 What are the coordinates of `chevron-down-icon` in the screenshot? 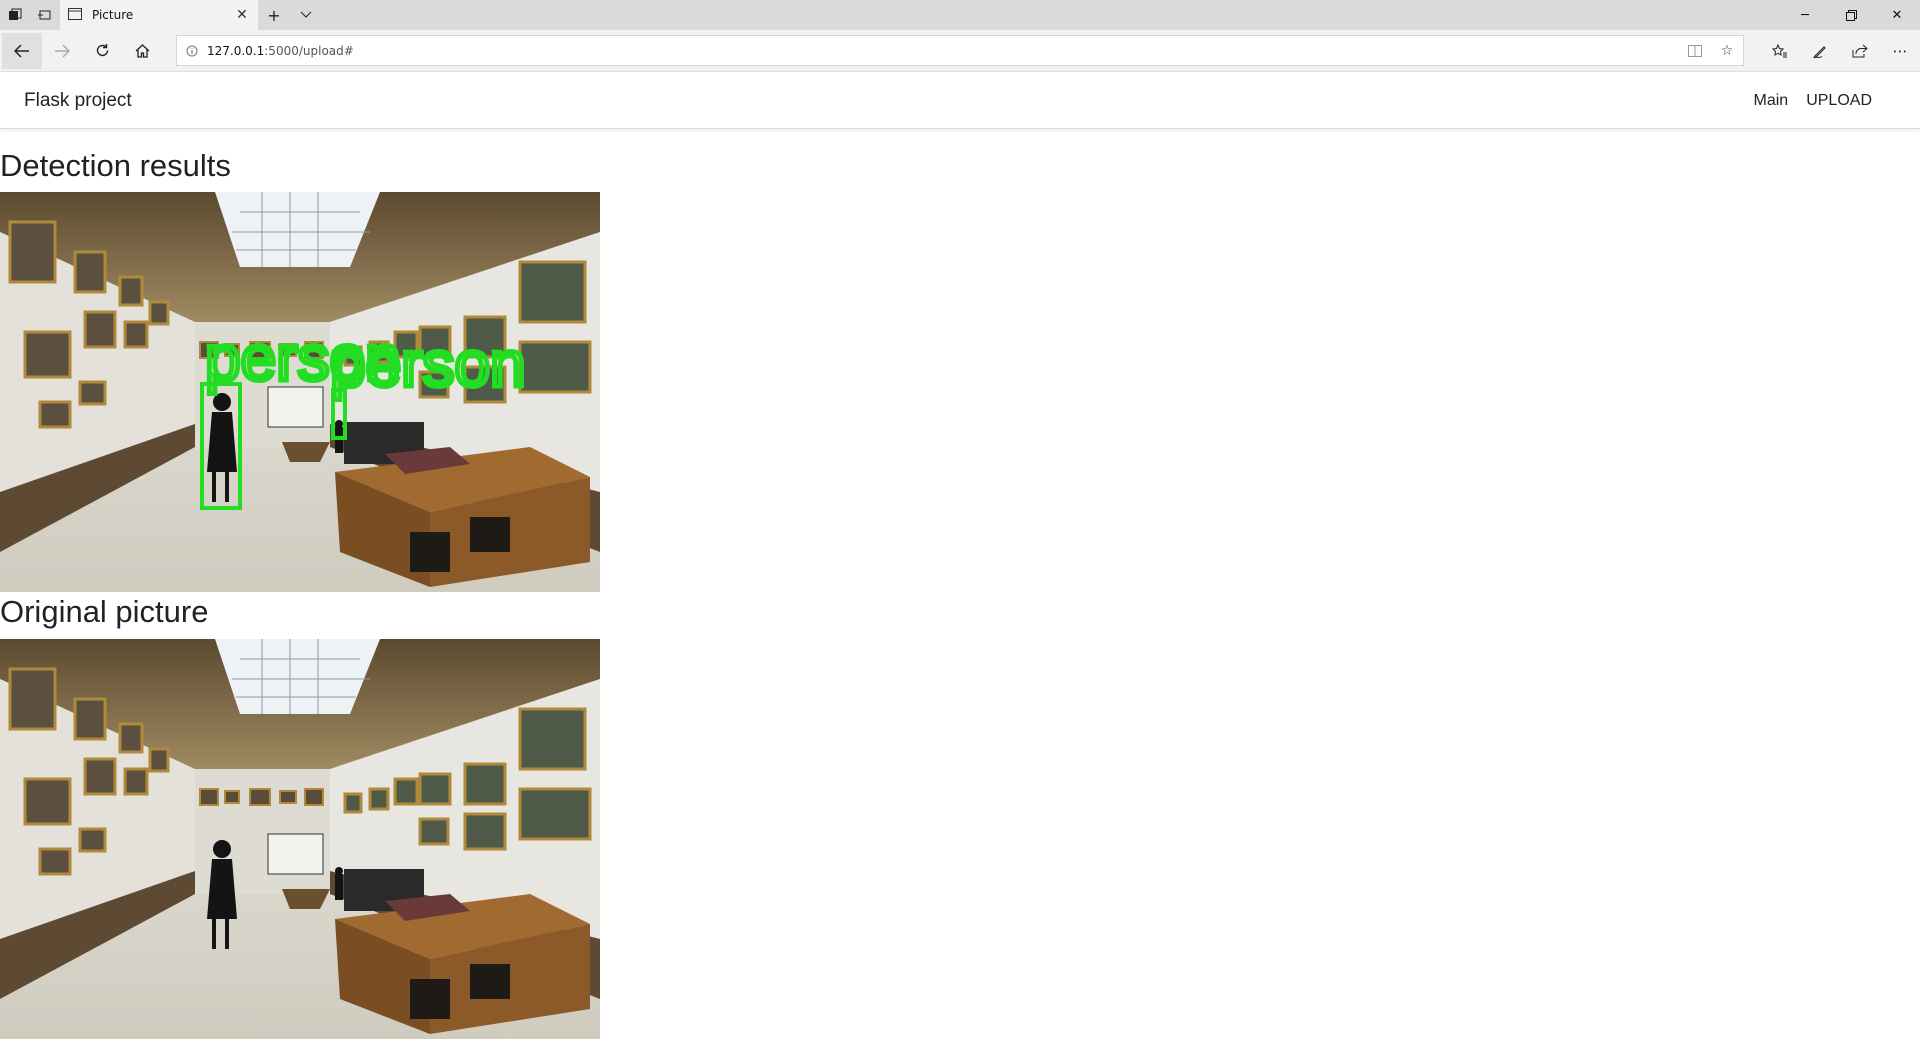 It's located at (306, 15).